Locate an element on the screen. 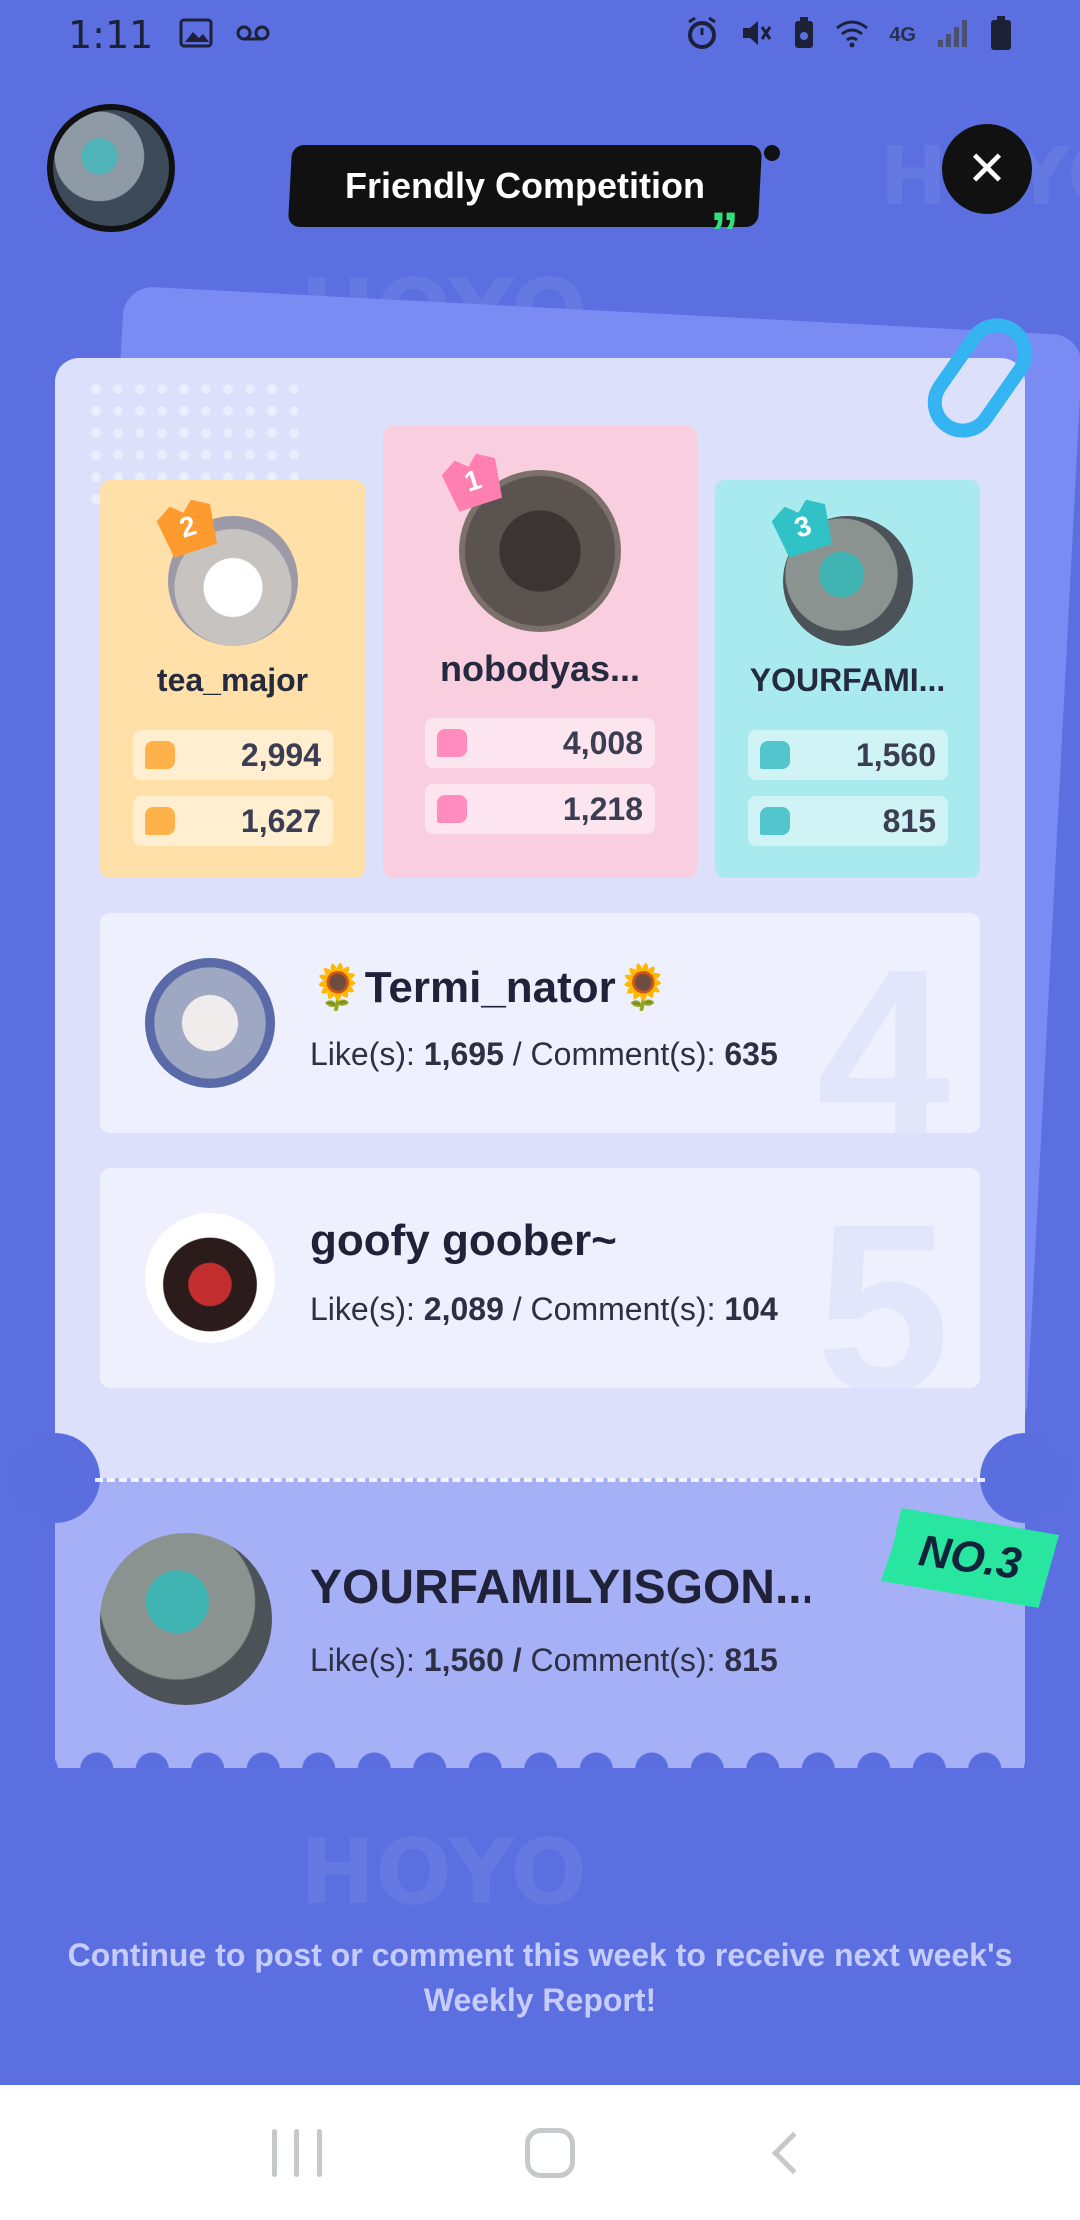  close-button: ✕ is located at coordinates (987, 169).